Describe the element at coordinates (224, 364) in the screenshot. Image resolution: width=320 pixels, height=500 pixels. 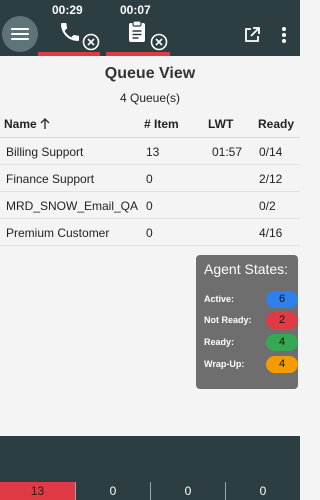
I see `state-label: Wrap-Up:` at that location.